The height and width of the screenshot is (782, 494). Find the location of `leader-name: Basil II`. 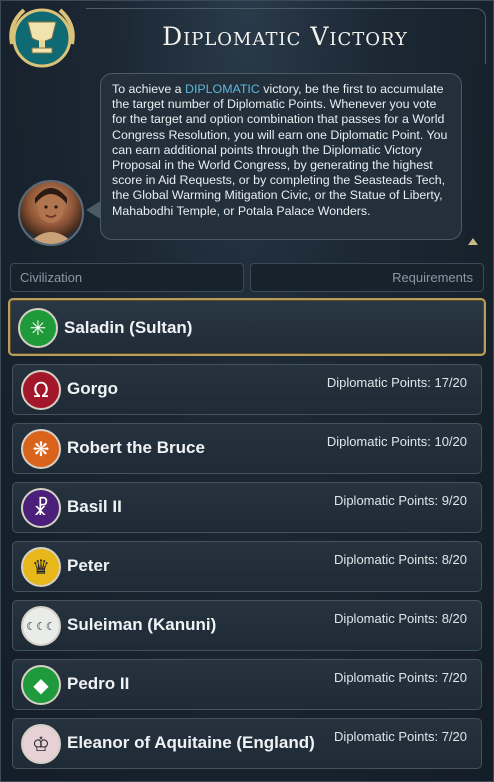

leader-name: Basil II is located at coordinates (94, 506).